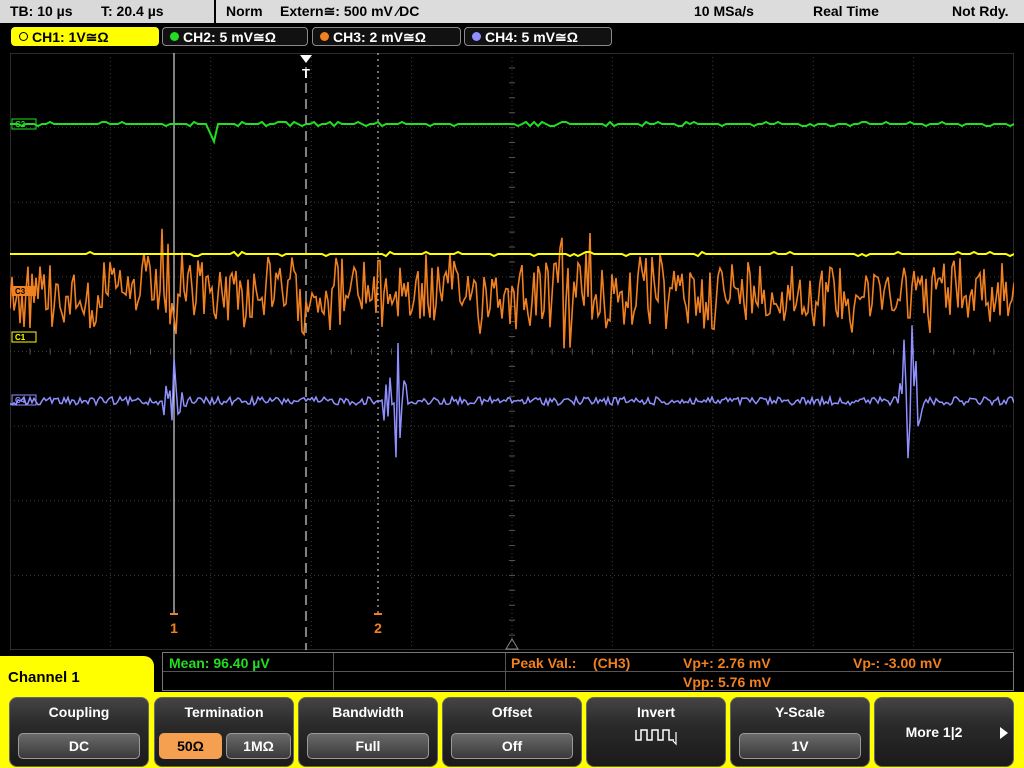  Describe the element at coordinates (656, 737) in the screenshot. I see `invert-waveform-icon` at that location.